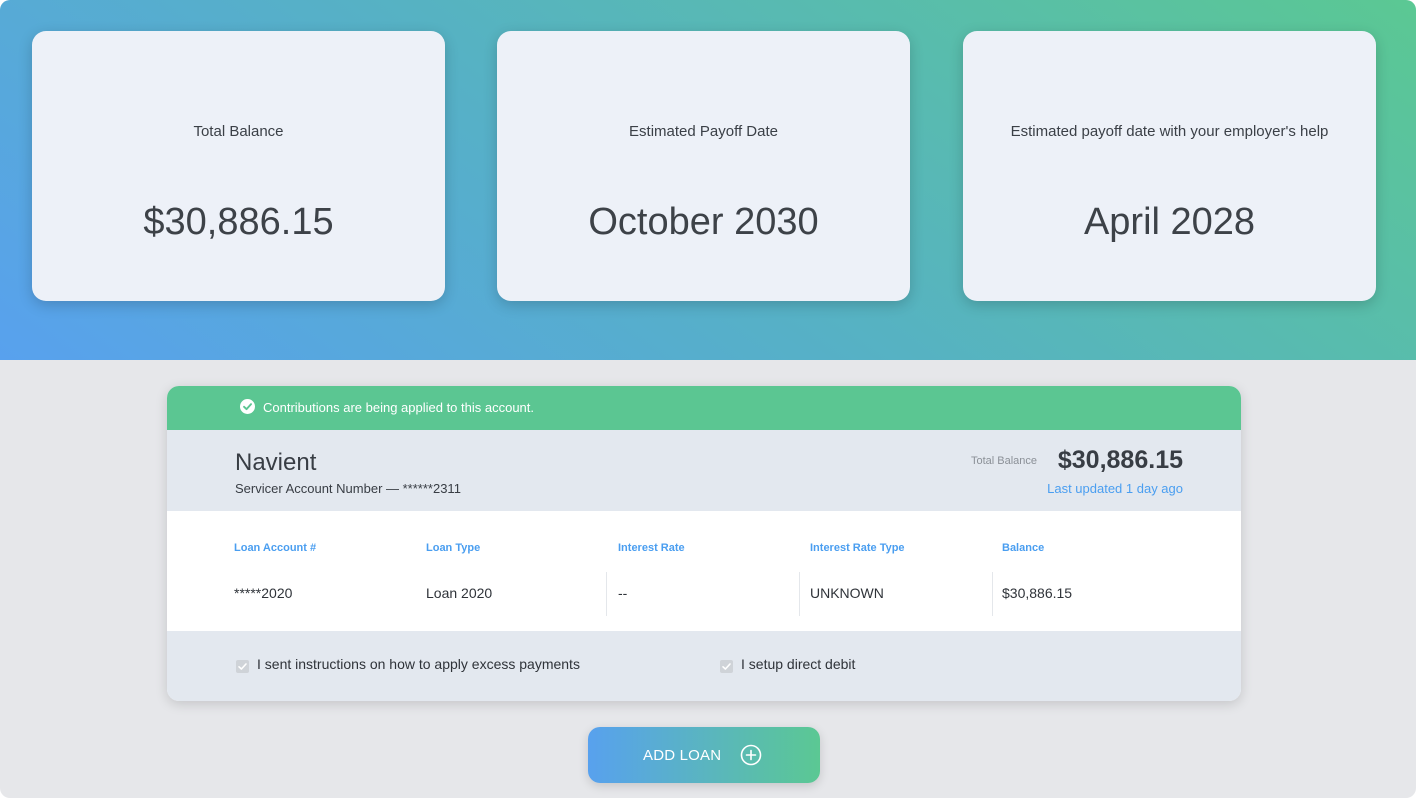 This screenshot has width=1416, height=798. Describe the element at coordinates (623, 593) in the screenshot. I see `table-cell: --` at that location.